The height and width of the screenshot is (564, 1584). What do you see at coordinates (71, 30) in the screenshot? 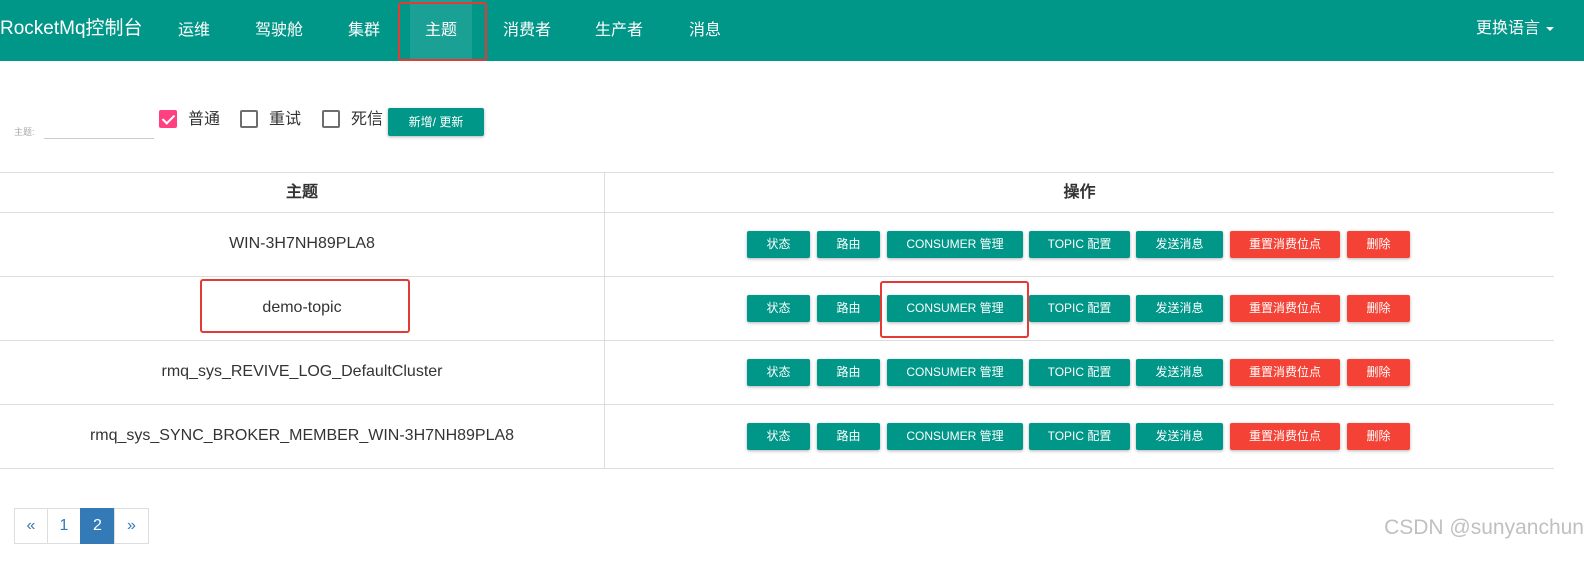
I see `app-brand: RocketMq控制台` at bounding box center [71, 30].